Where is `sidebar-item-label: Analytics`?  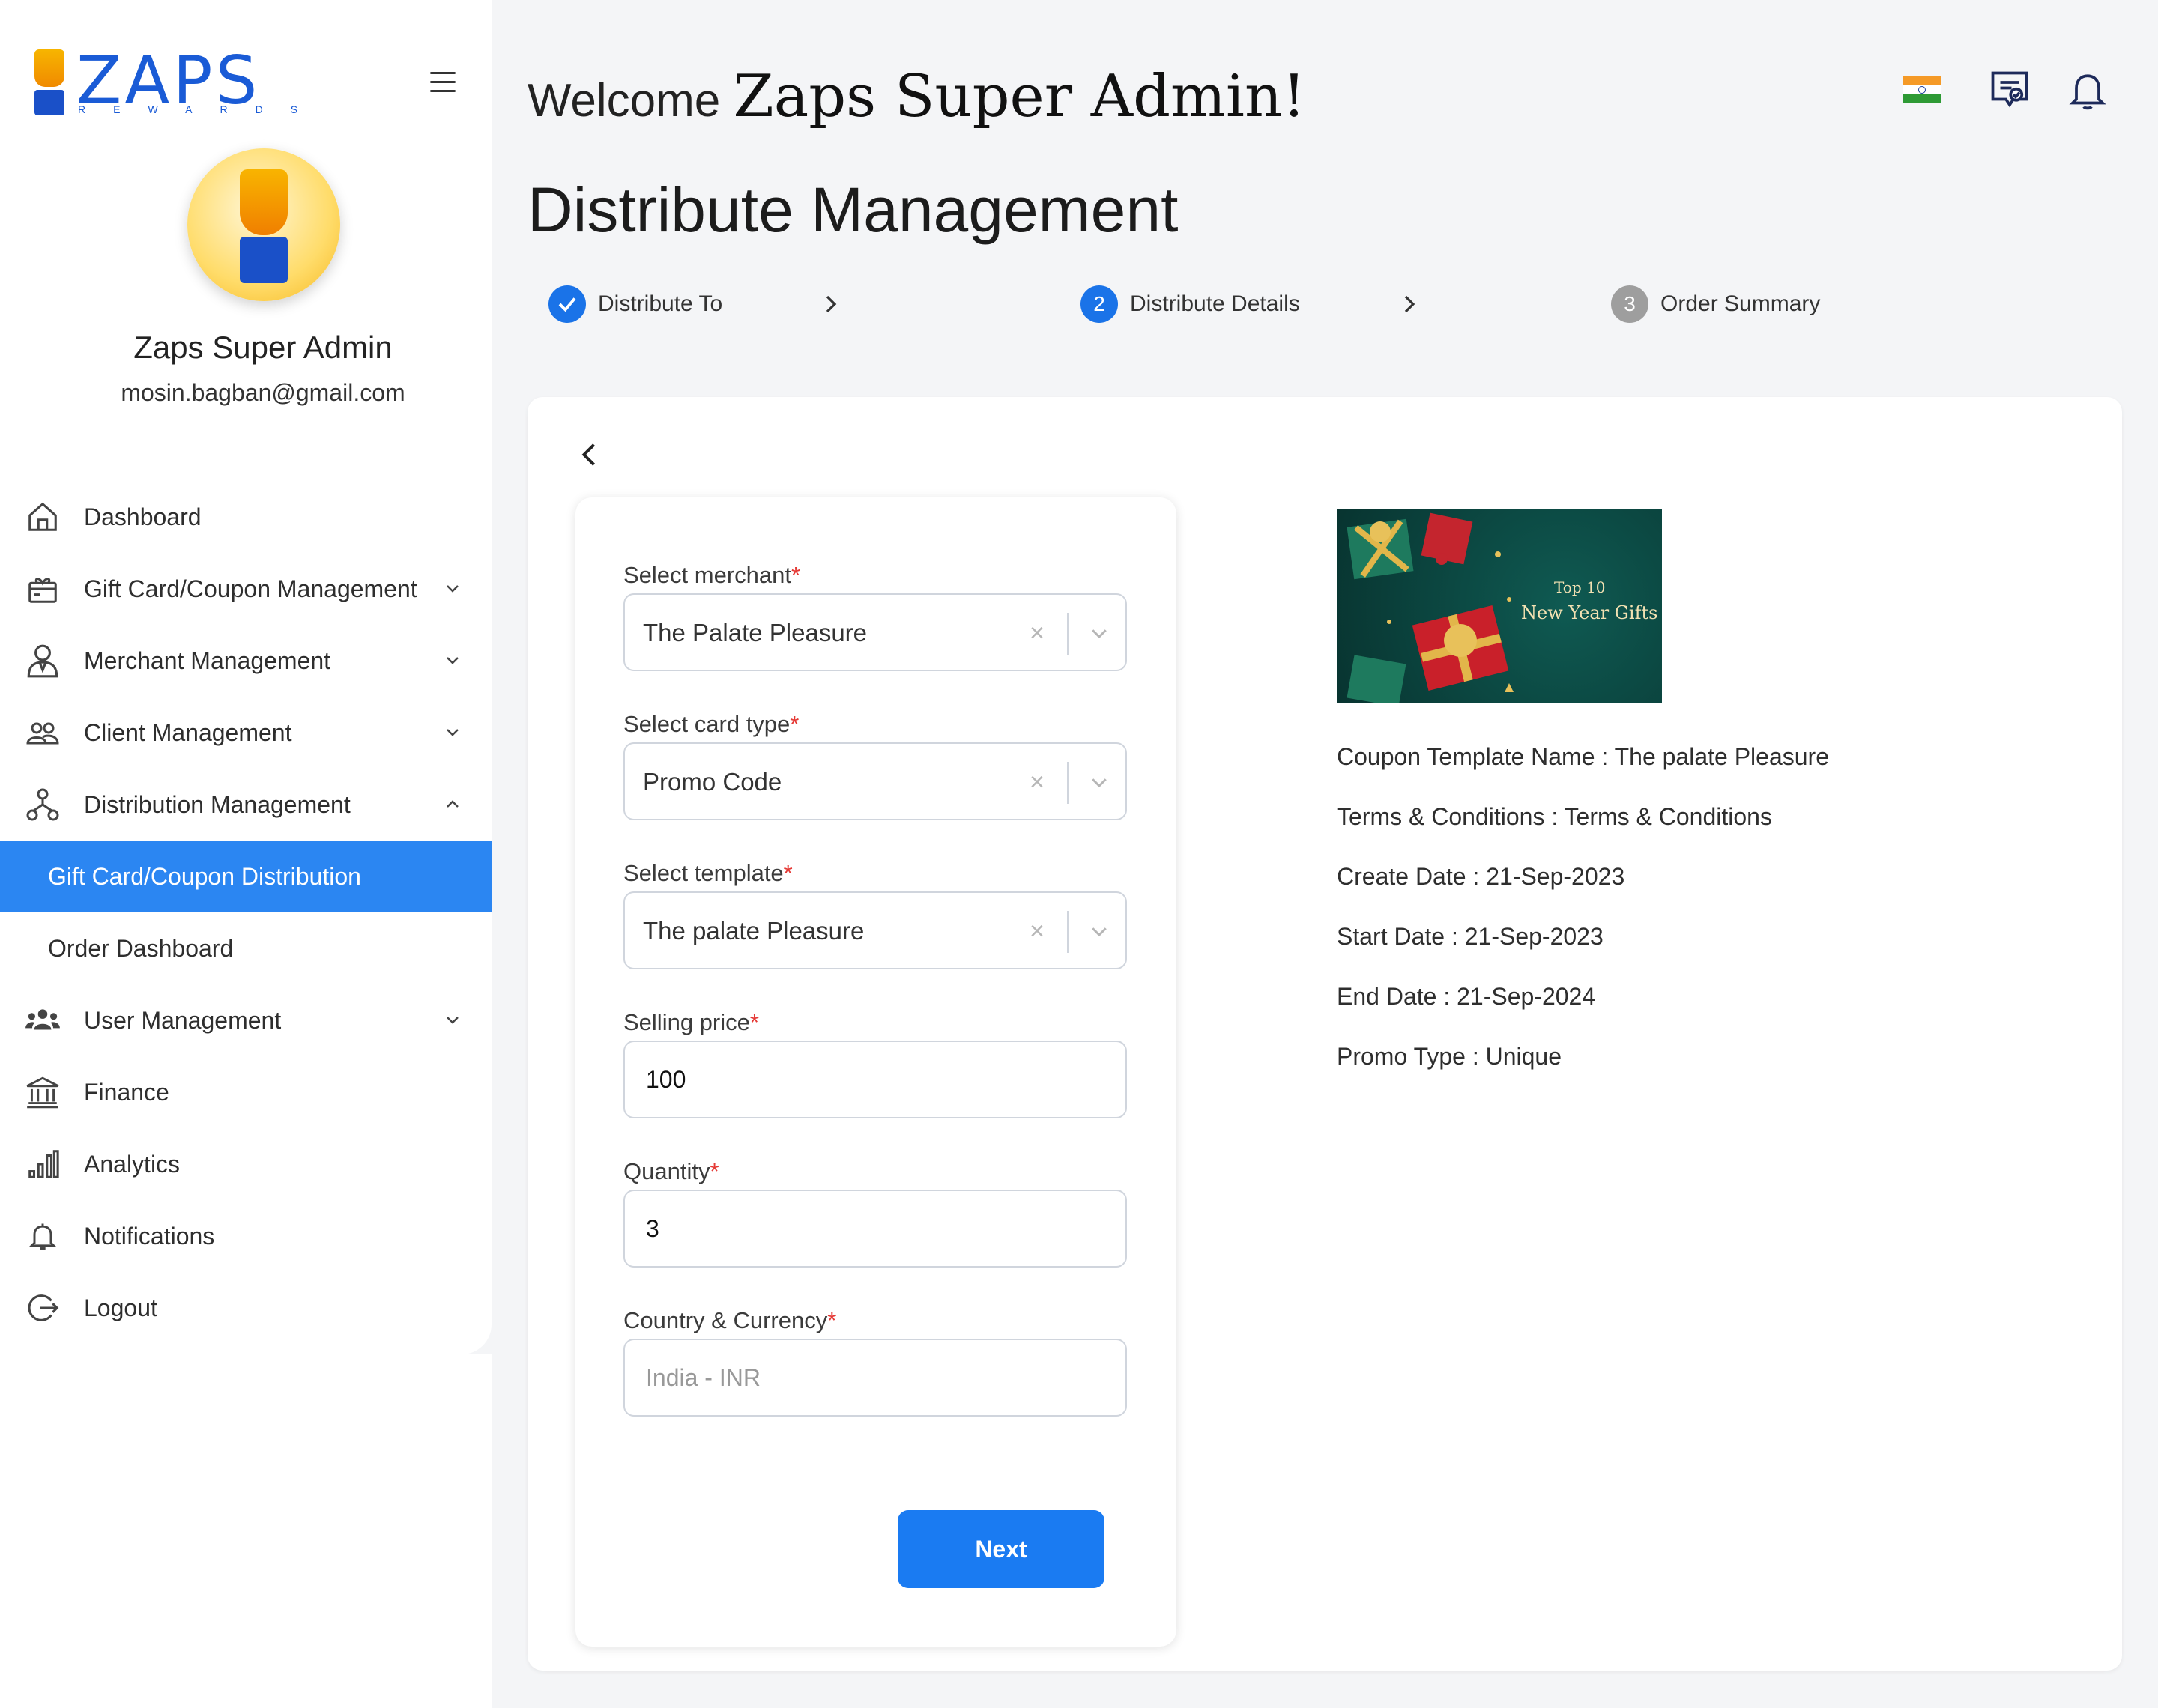 sidebar-item-label: Analytics is located at coordinates (132, 1164).